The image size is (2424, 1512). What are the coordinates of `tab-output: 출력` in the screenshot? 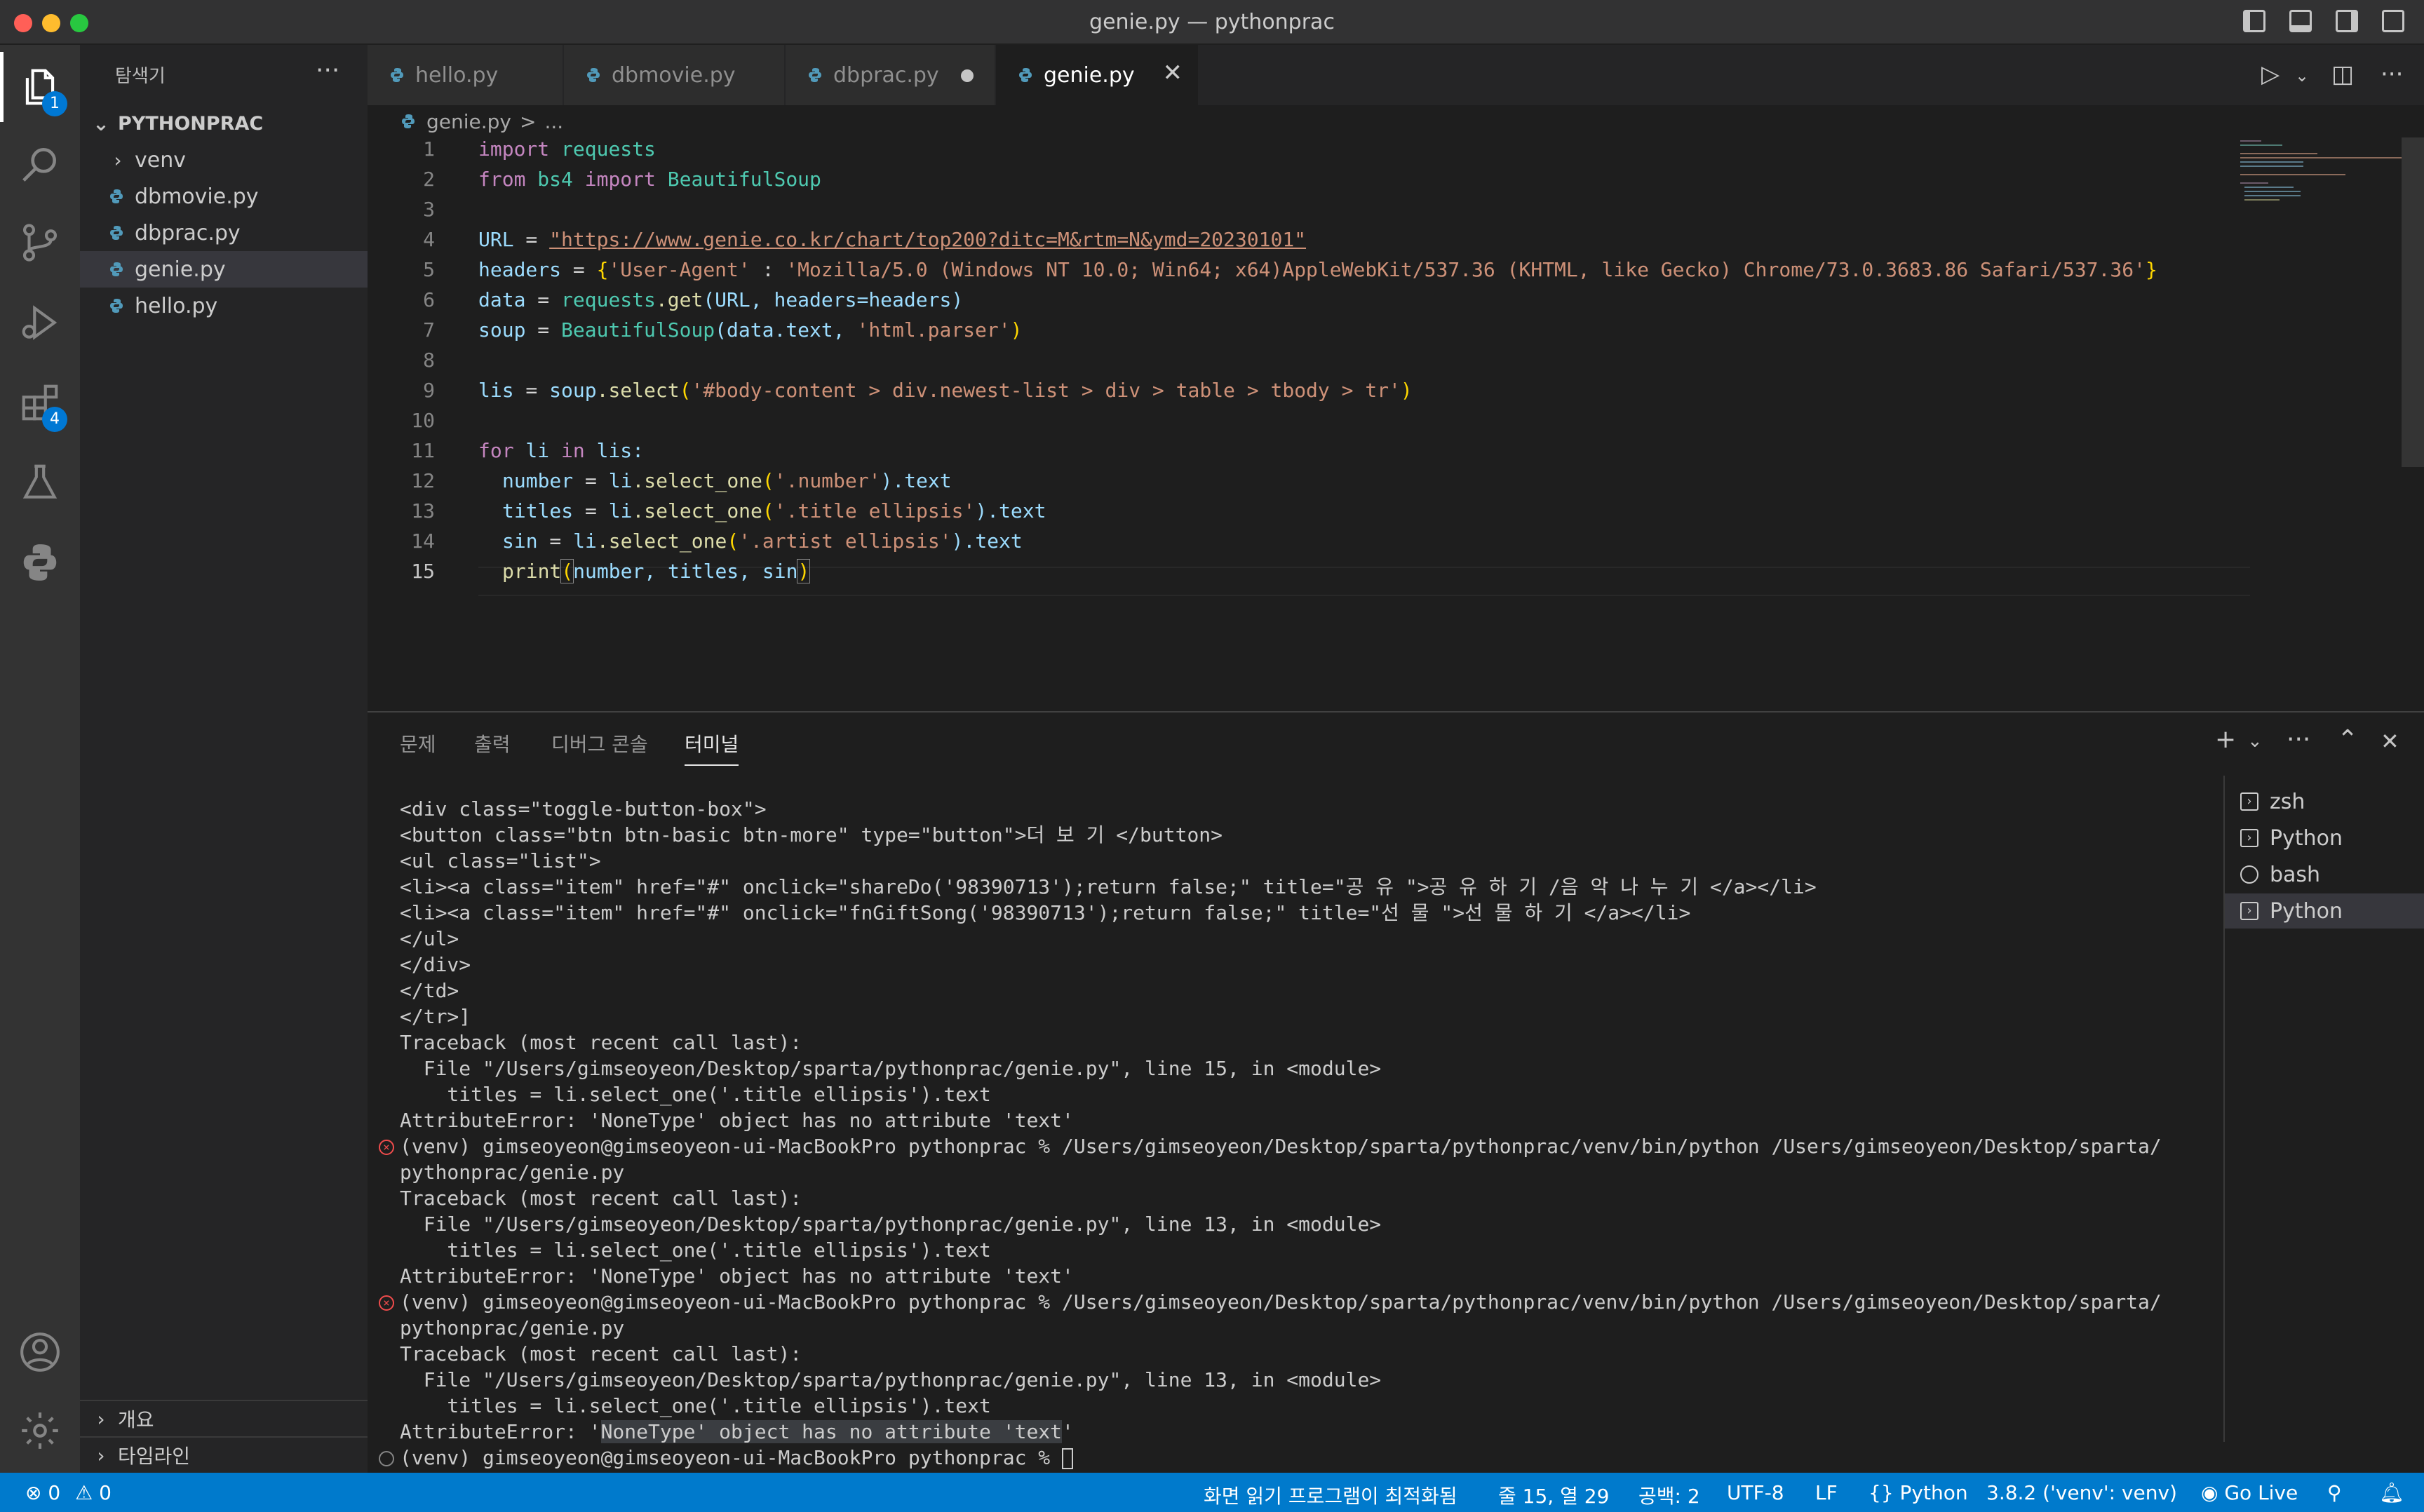 It's located at (492, 743).